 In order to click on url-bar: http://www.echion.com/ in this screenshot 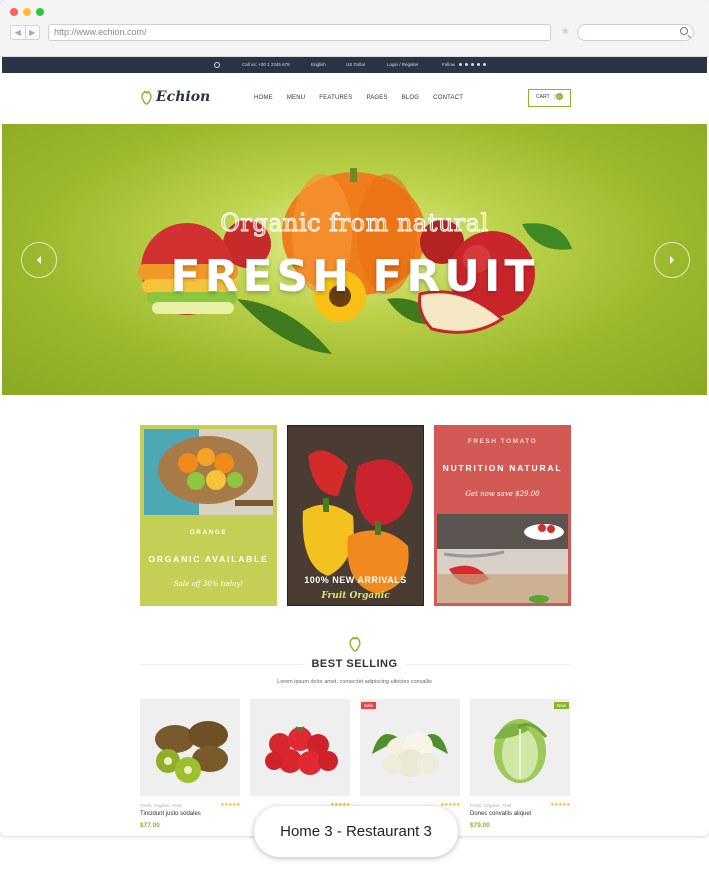, I will do `click(299, 32)`.